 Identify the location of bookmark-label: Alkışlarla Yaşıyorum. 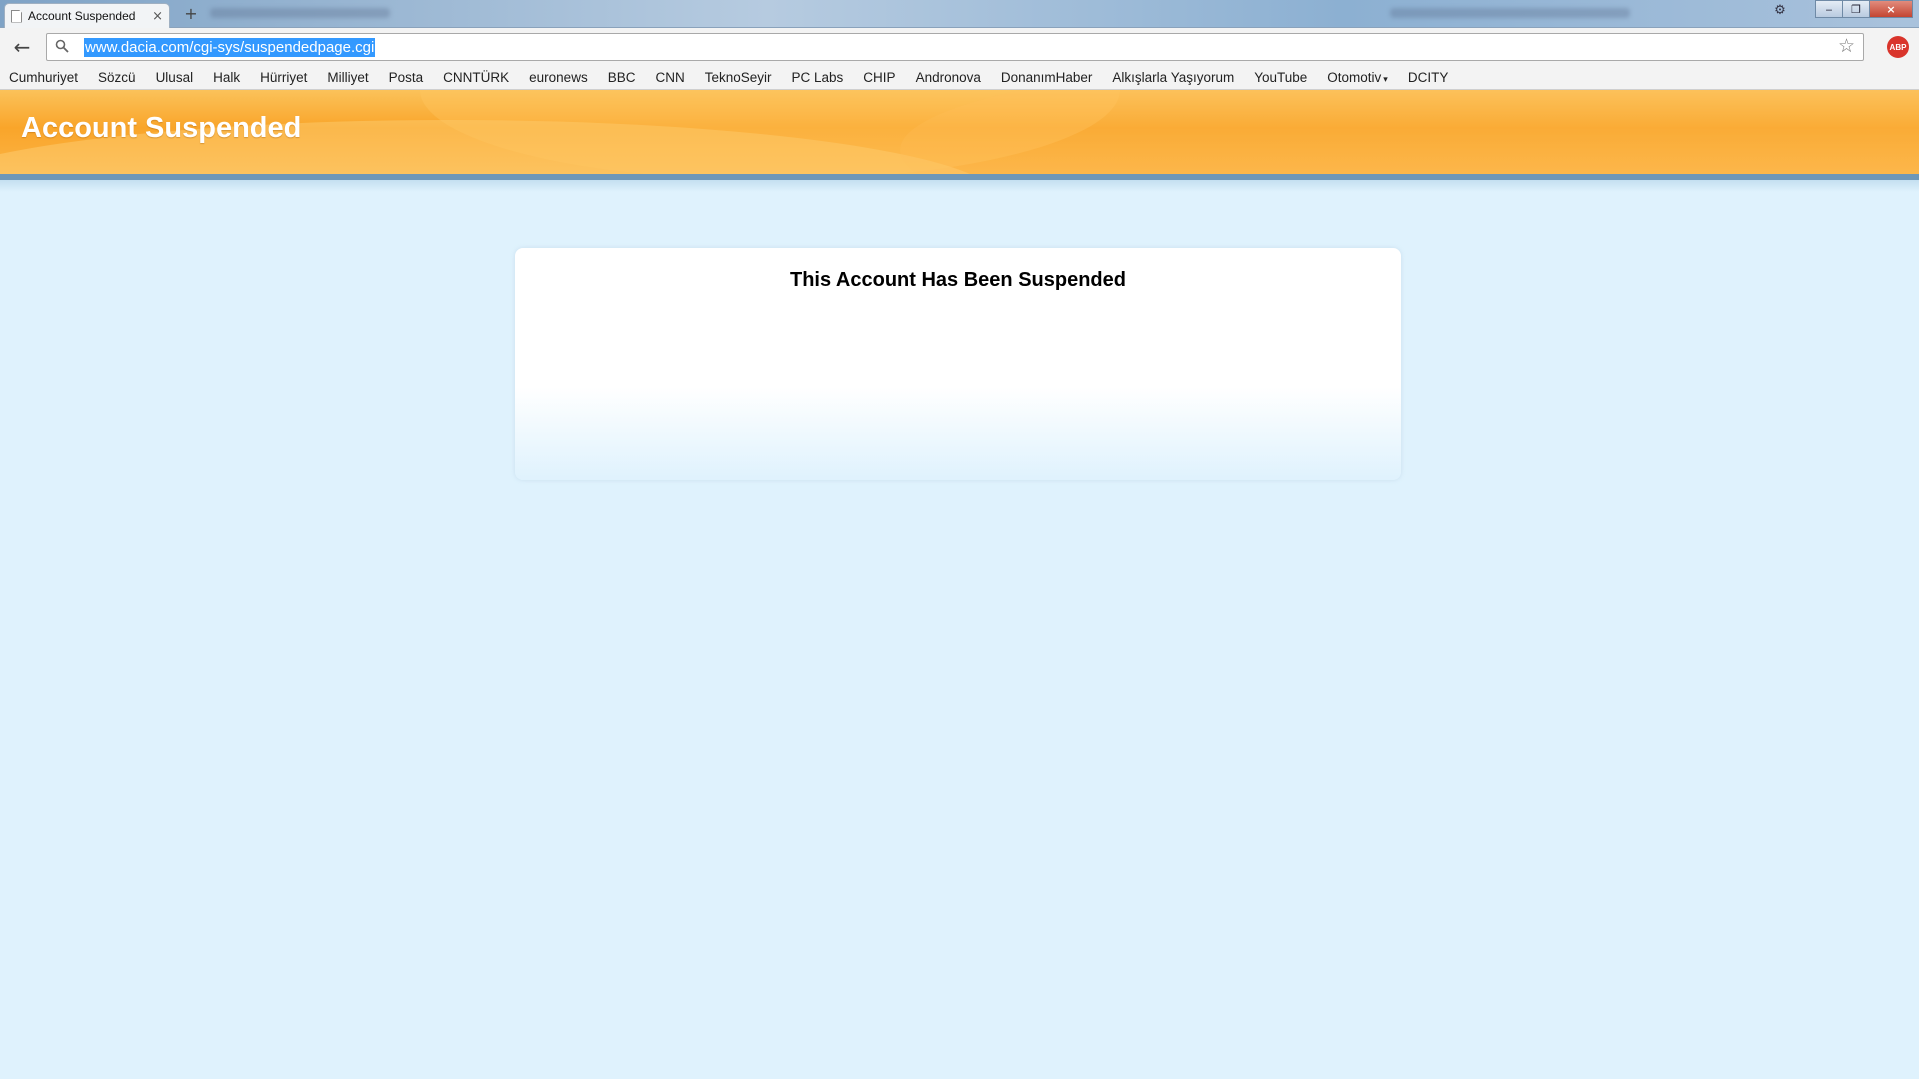
(1173, 77).